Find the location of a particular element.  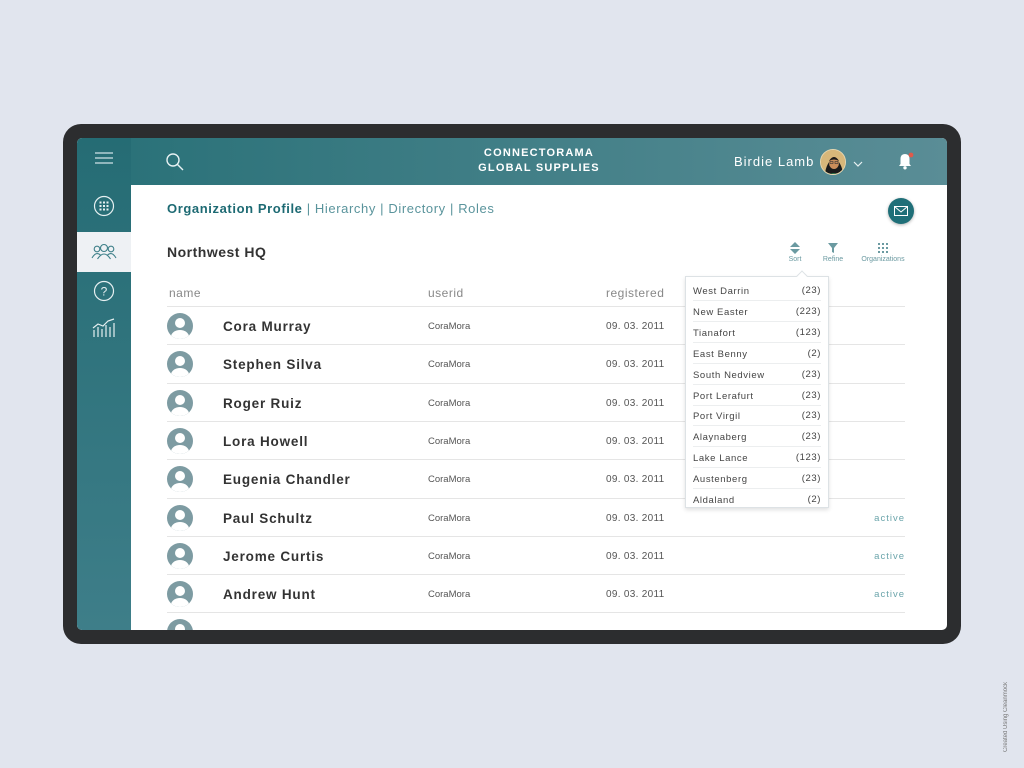

organization-option: Port Lerafurt (23) is located at coordinates (757, 395).